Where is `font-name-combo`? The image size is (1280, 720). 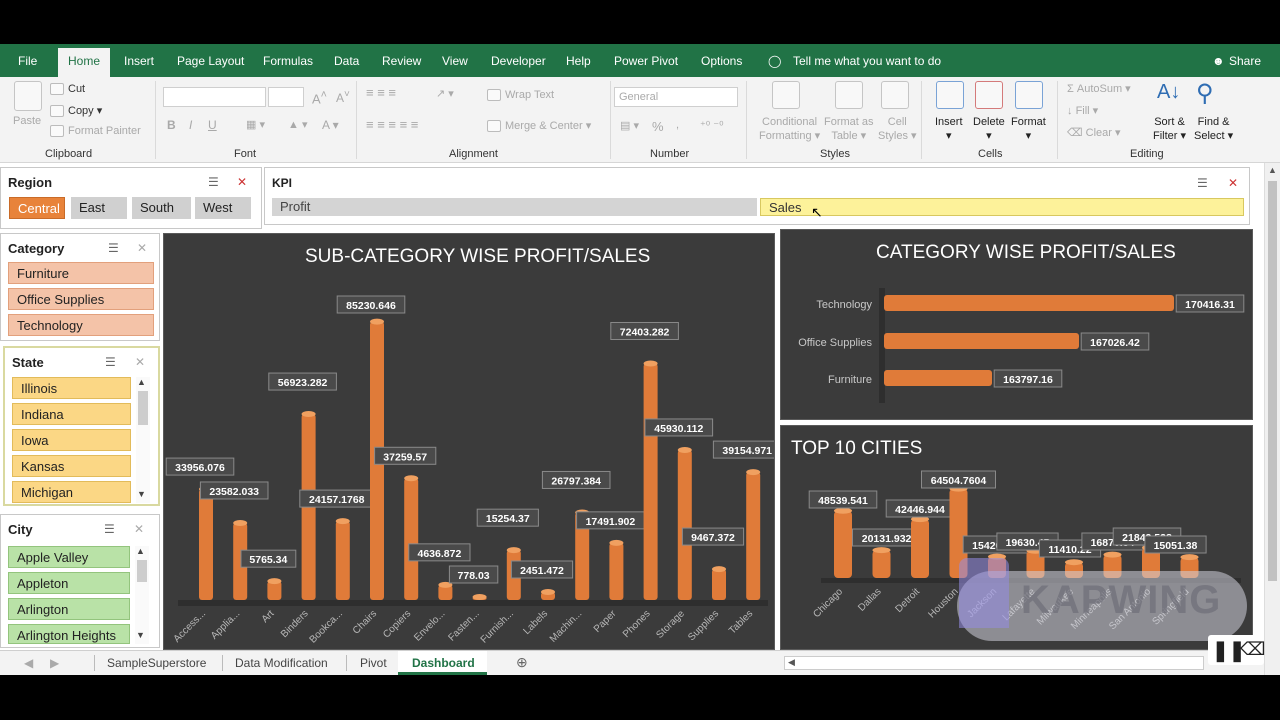
font-name-combo is located at coordinates (214, 97).